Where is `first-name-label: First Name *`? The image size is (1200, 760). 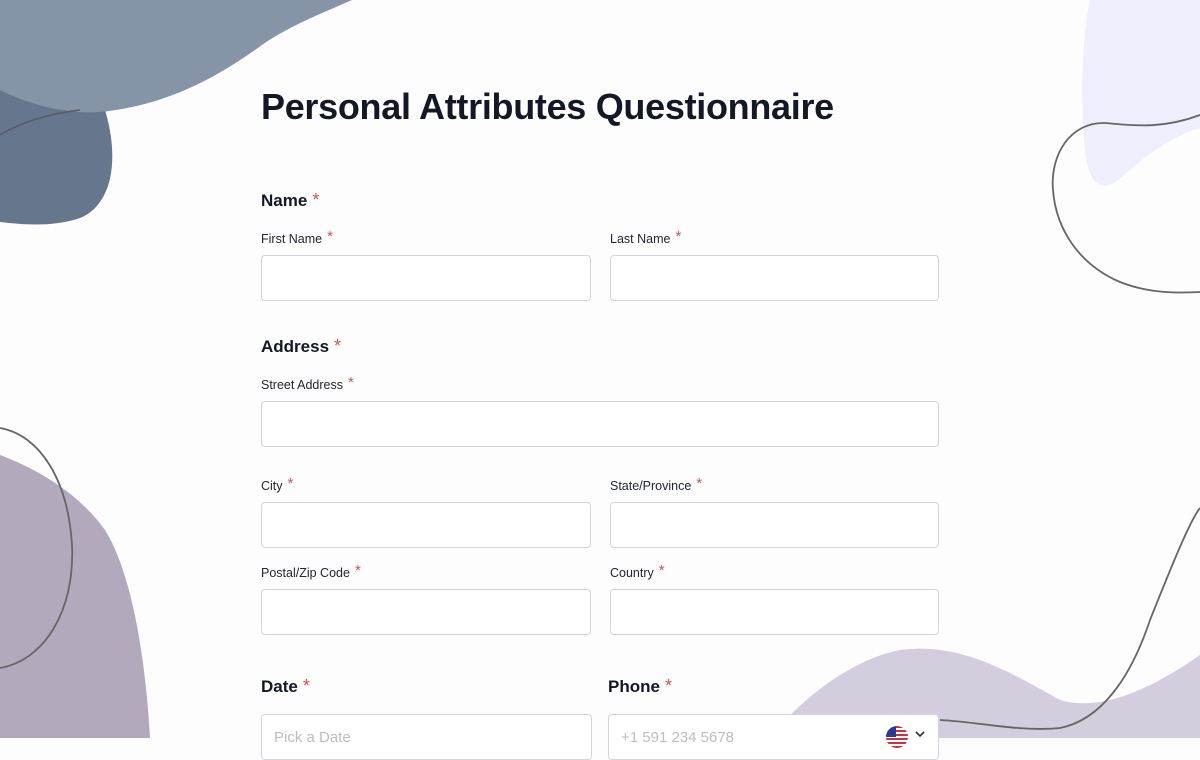 first-name-label: First Name * is located at coordinates (297, 237).